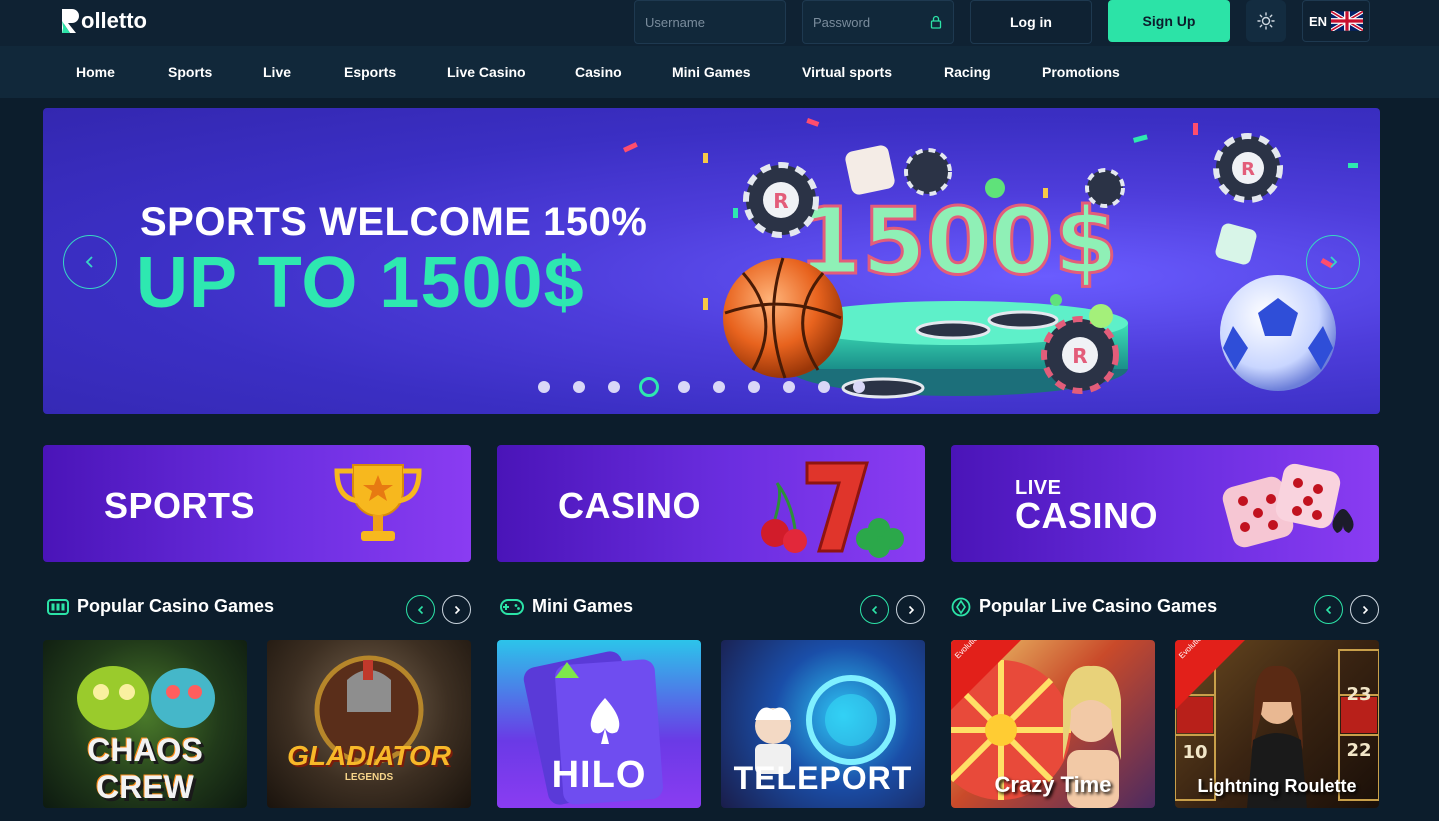  Describe the element at coordinates (1031, 22) in the screenshot. I see `login-button: Log in` at that location.